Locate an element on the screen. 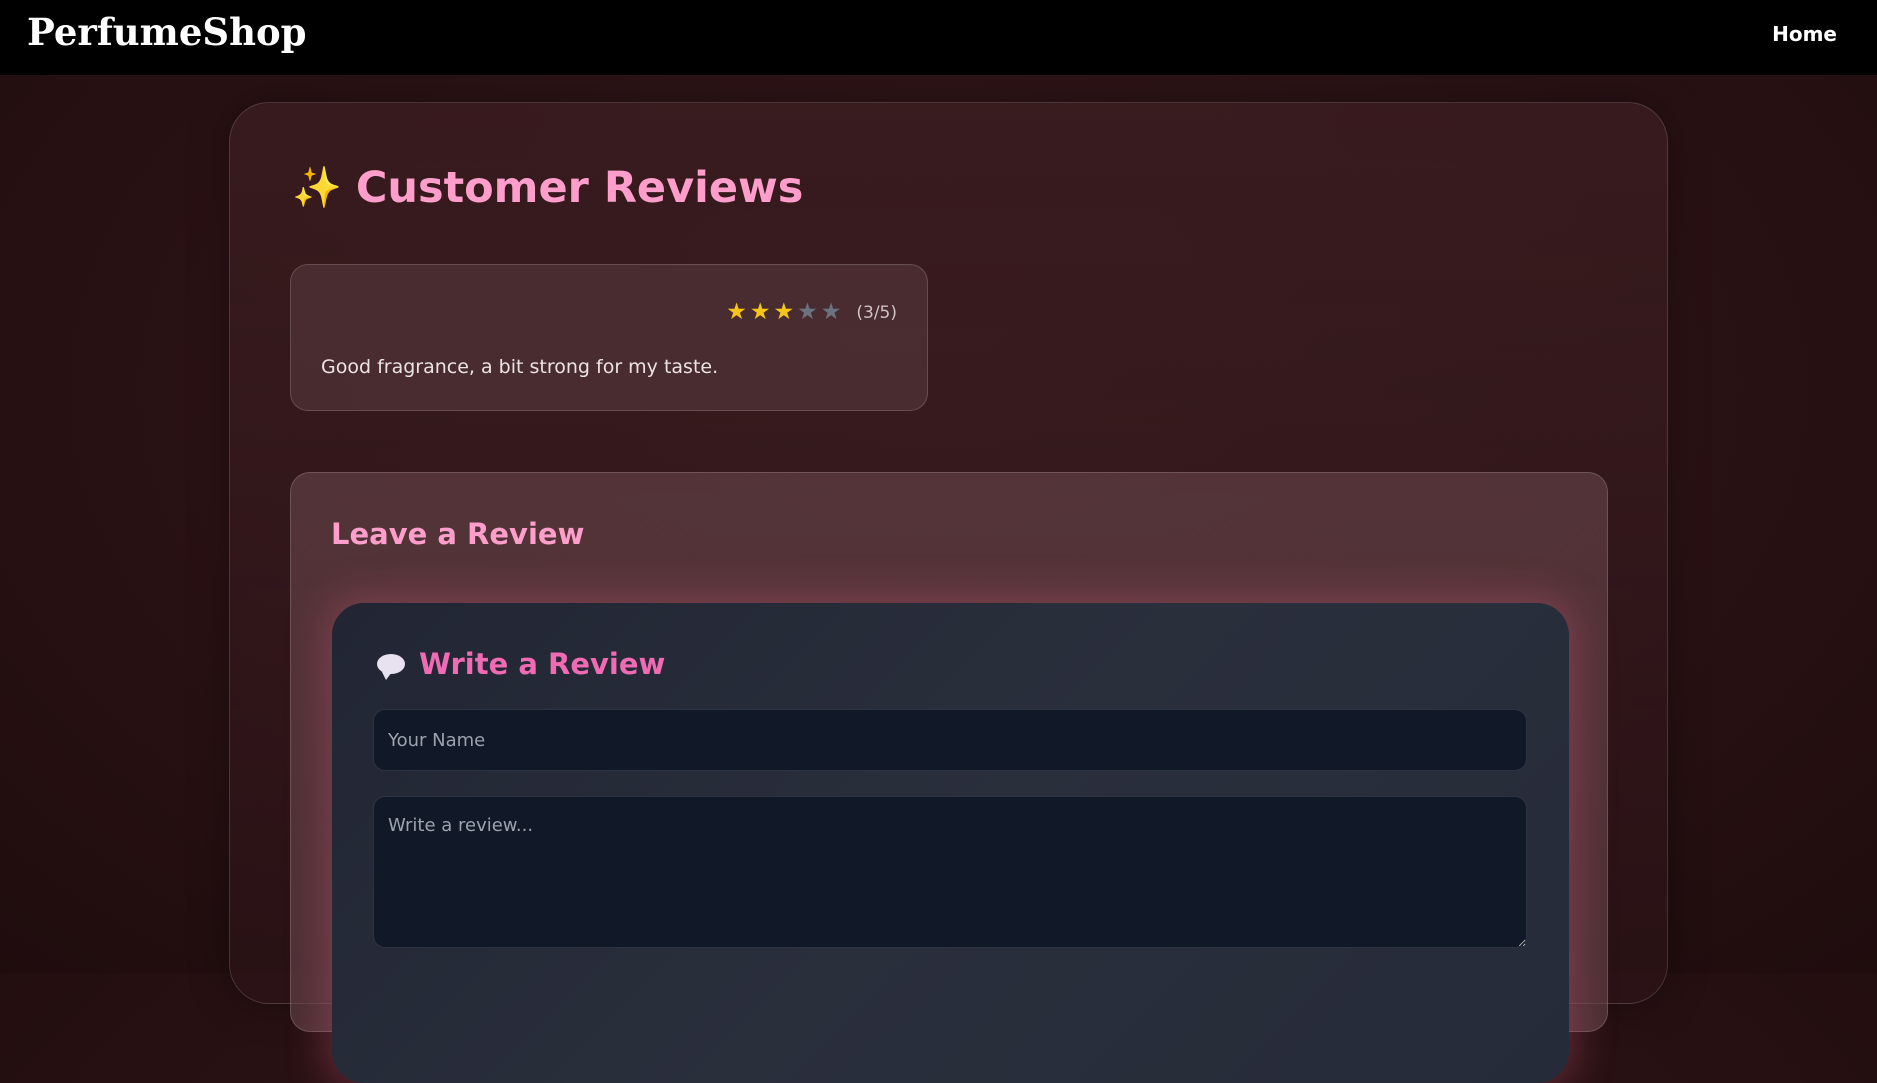 The height and width of the screenshot is (1083, 1877). reviews-title: Customer Reviews is located at coordinates (579, 188).